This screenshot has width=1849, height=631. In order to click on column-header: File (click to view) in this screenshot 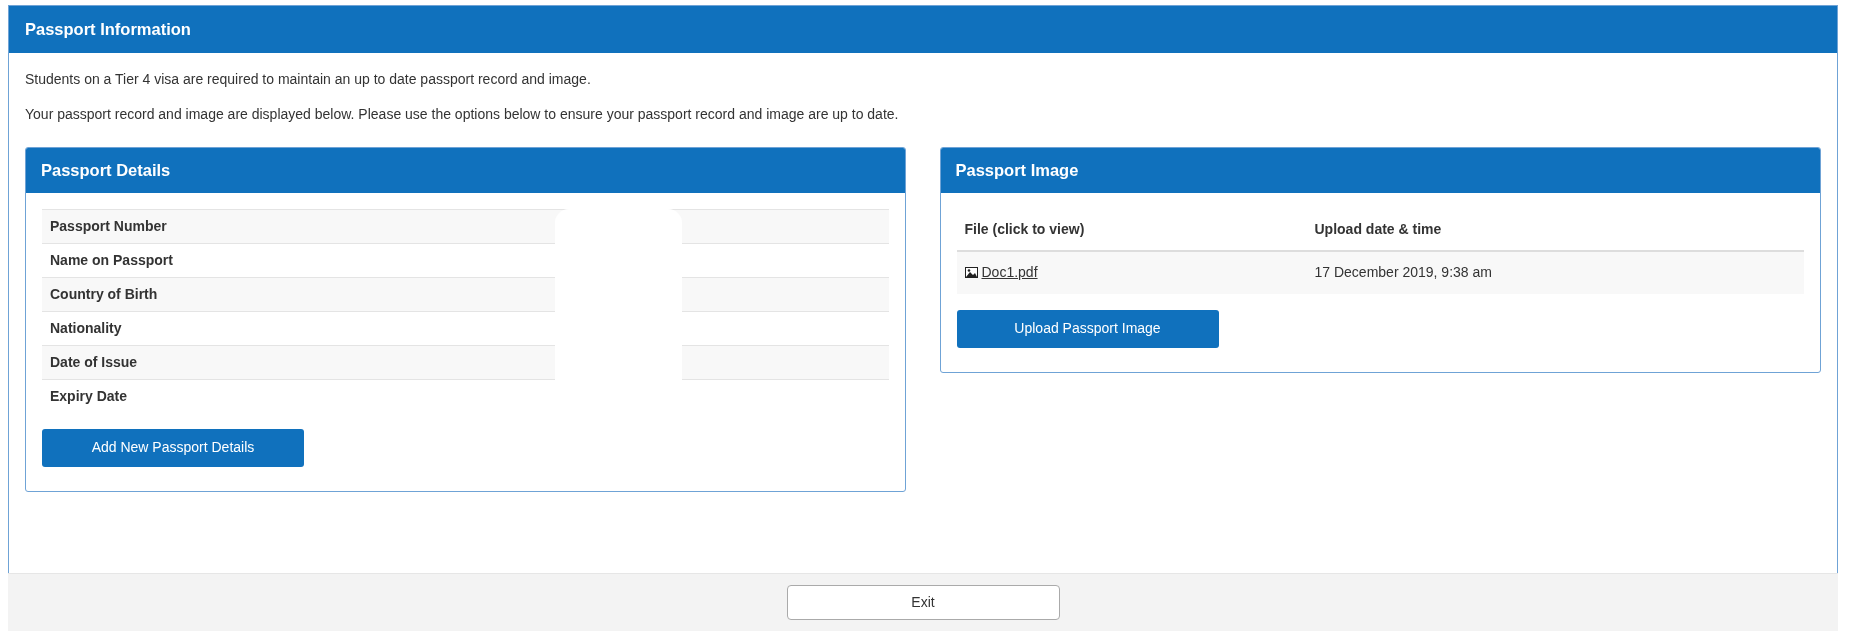, I will do `click(1131, 229)`.